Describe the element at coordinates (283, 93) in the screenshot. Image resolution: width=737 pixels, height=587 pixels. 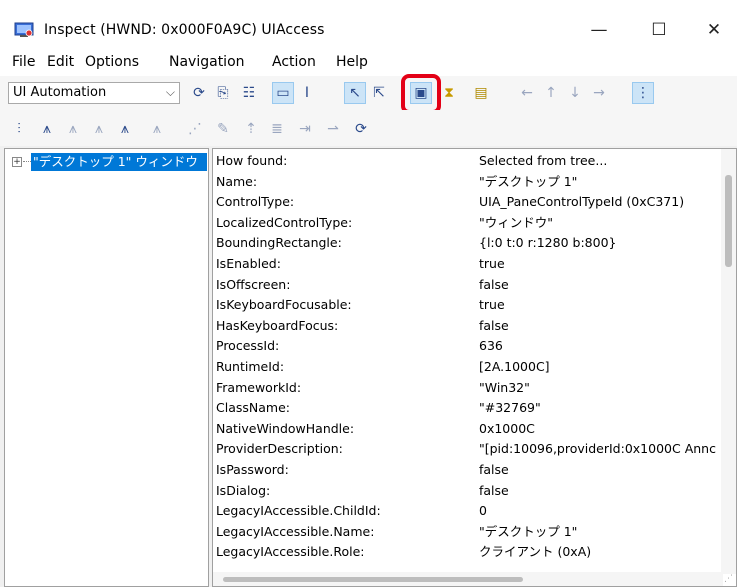
I see `show-highlight-rectangle-icon: ▭` at that location.